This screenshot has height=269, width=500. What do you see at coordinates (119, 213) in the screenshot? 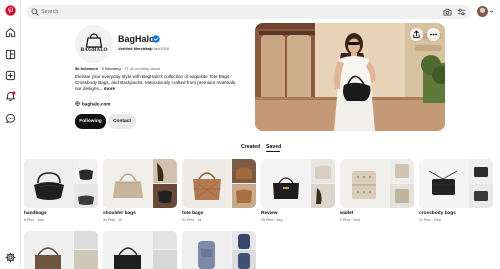
I see `board-title: shoulder bags` at bounding box center [119, 213].